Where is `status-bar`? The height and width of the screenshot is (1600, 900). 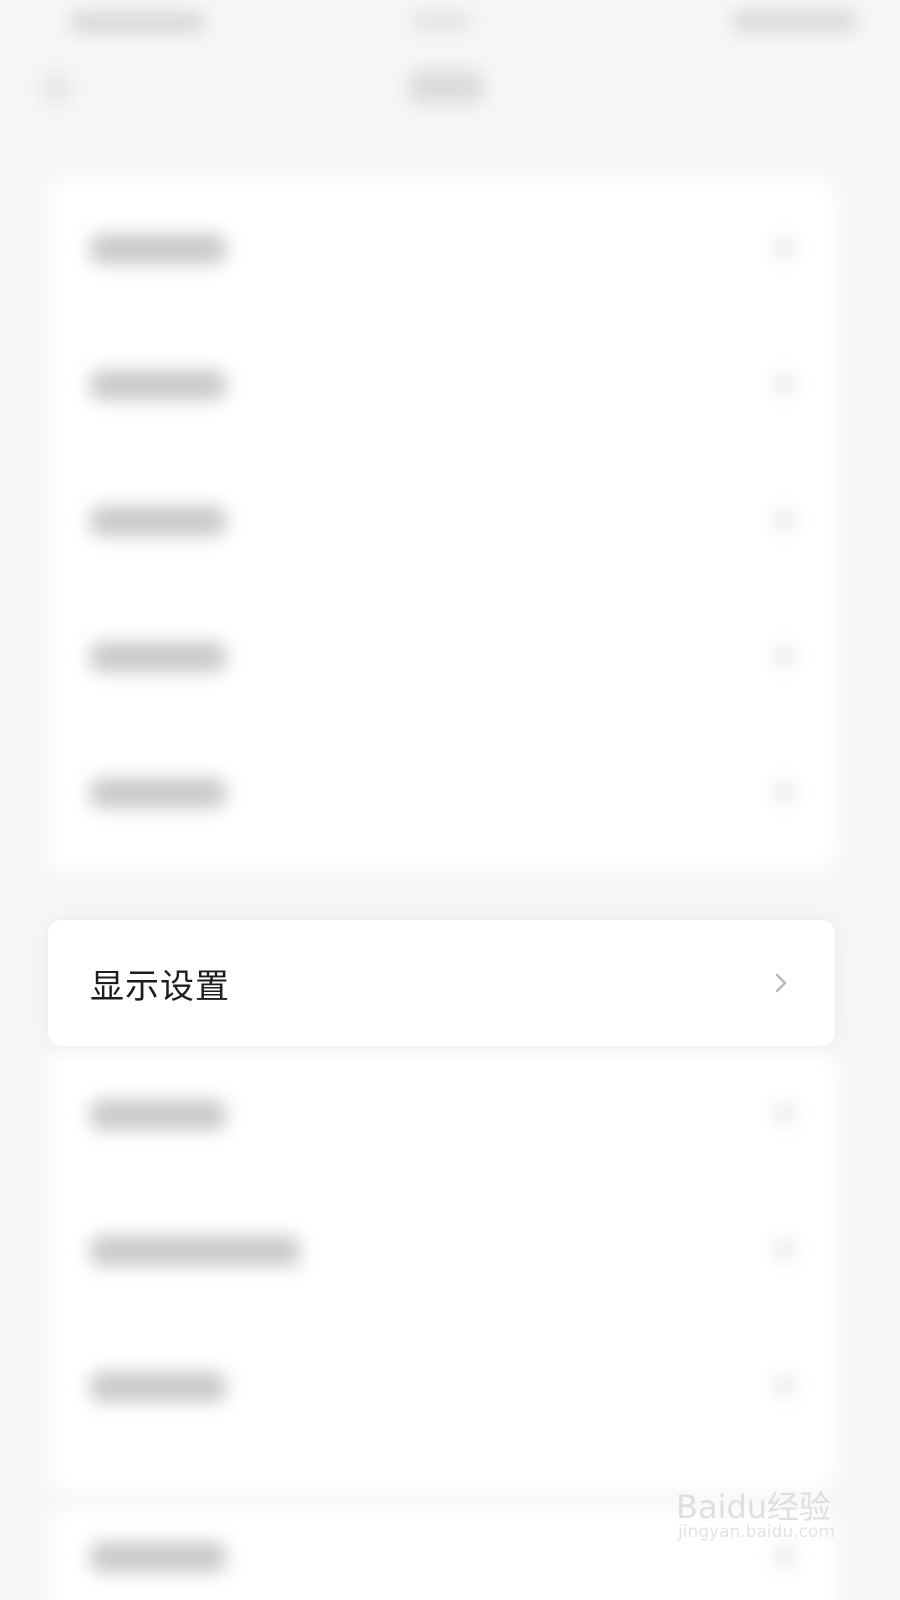 status-bar is located at coordinates (450, 24).